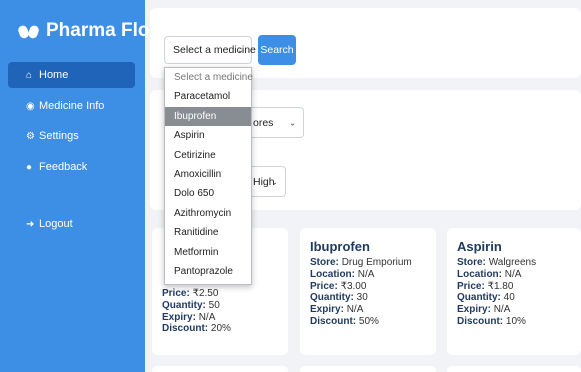  What do you see at coordinates (209, 77) in the screenshot?
I see `dropdown-option: Select a medicine` at bounding box center [209, 77].